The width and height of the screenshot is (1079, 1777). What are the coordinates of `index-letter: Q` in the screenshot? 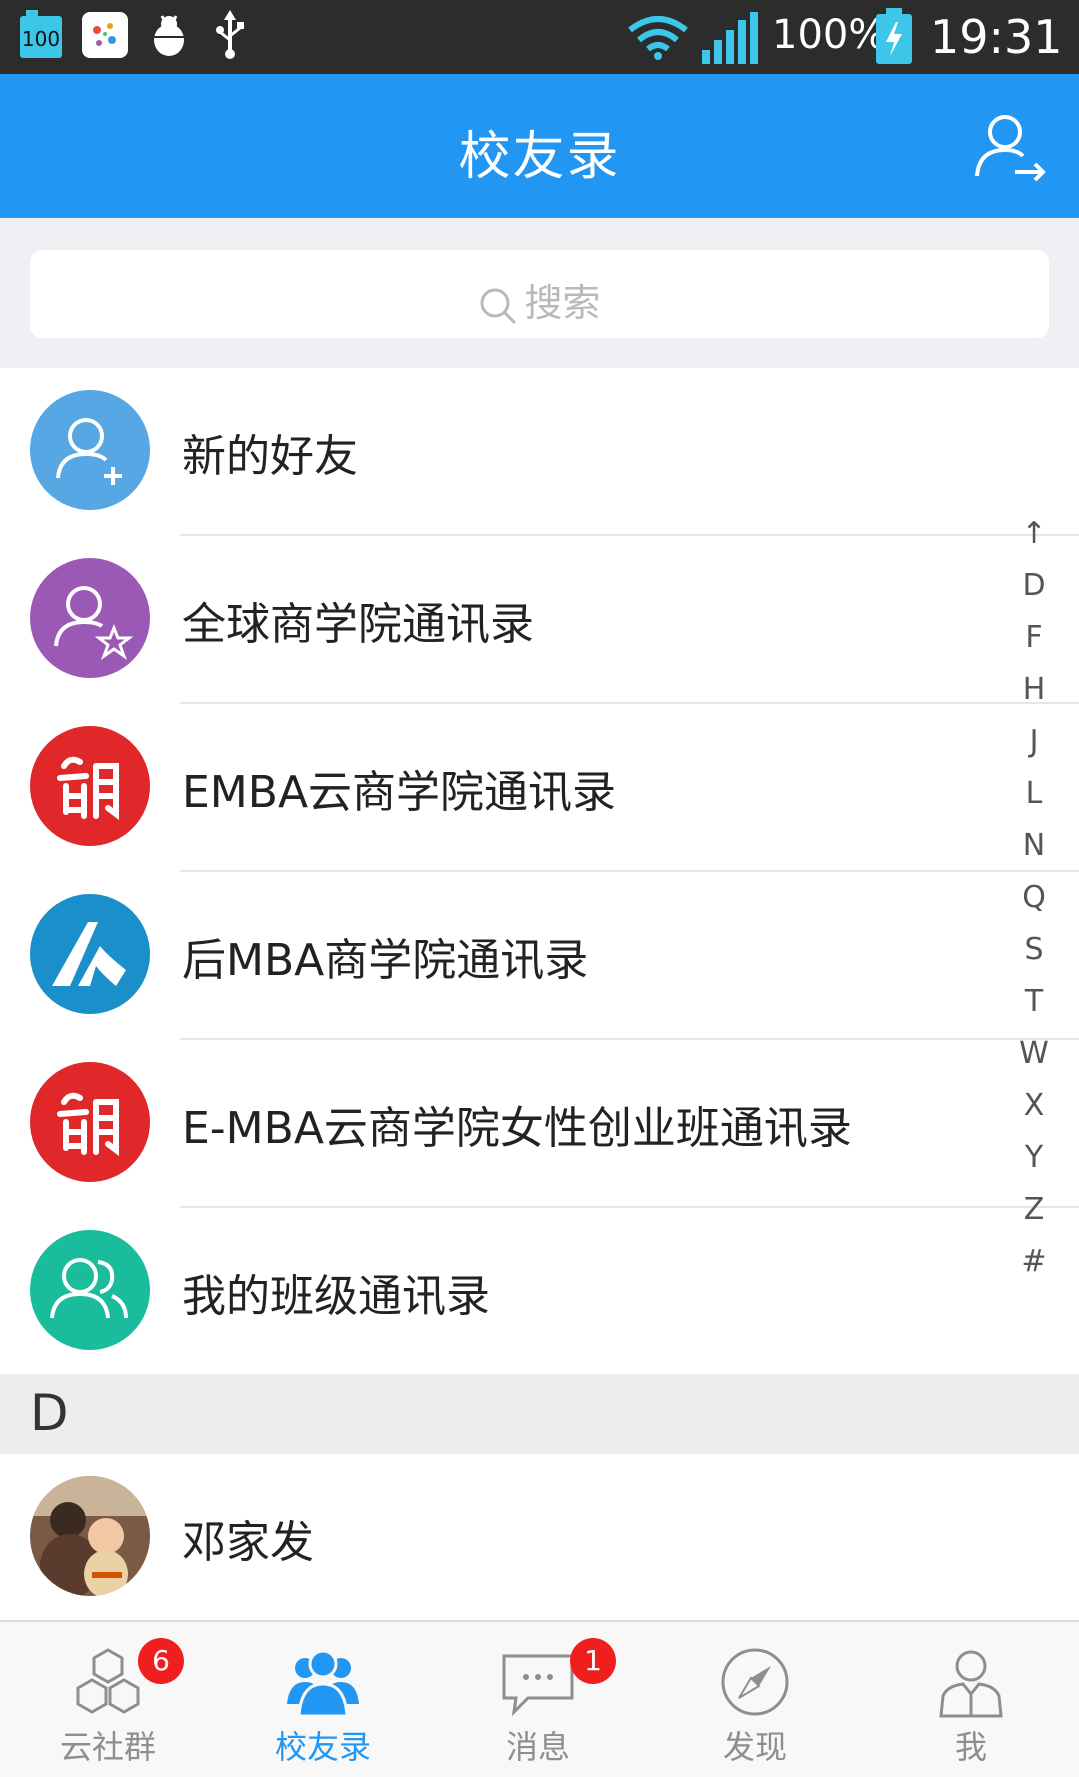 It's located at (1034, 906).